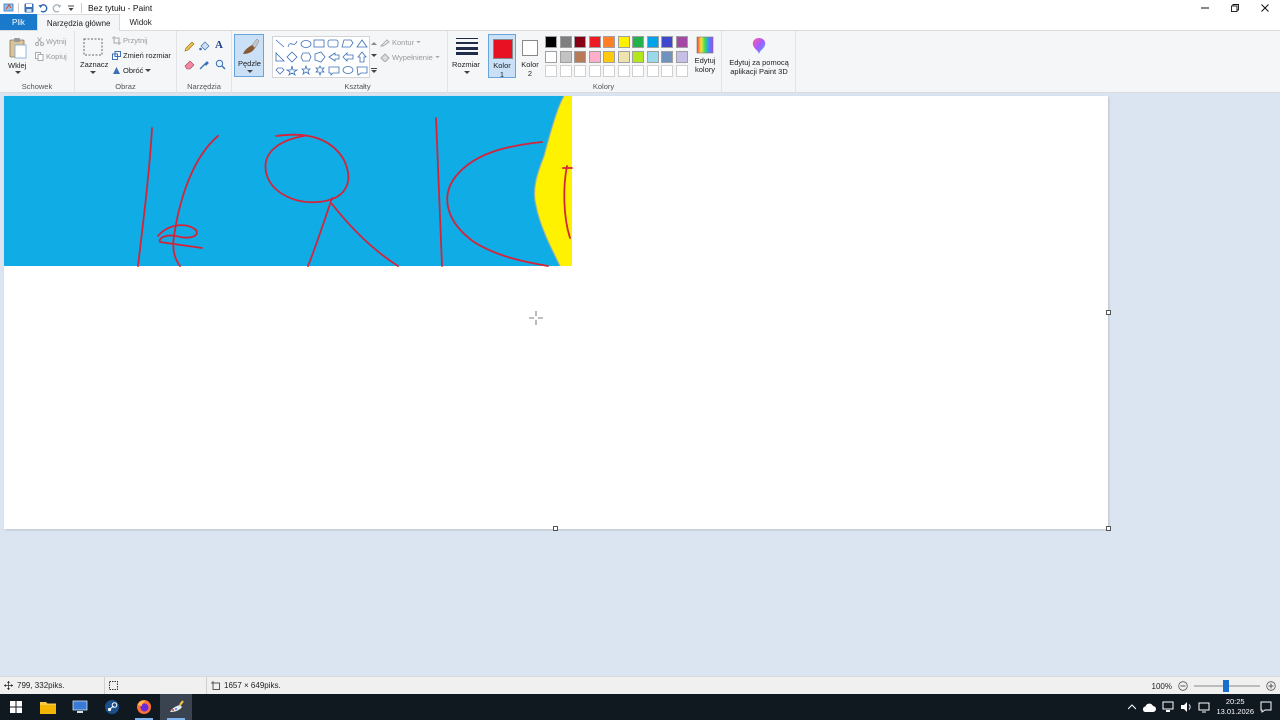 This screenshot has height=720, width=1280. I want to click on cut-button: Wytnij, so click(50, 41).